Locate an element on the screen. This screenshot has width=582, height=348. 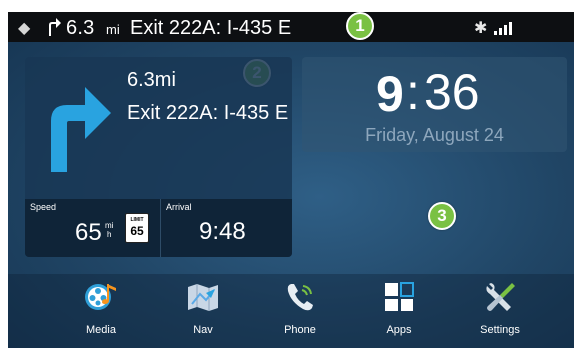
dock-item-nav: Nav is located at coordinates (203, 312).